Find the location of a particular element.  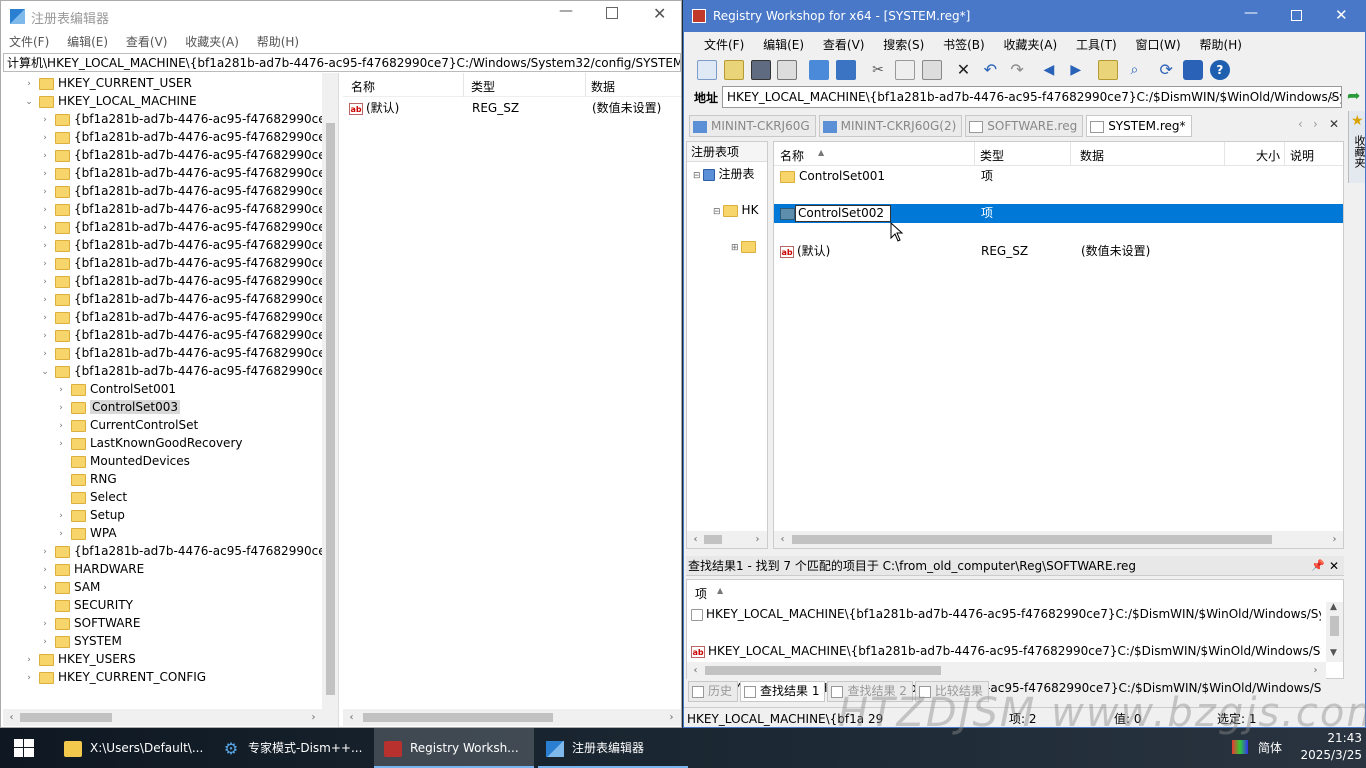

menu-help: 帮助(H) is located at coordinates (278, 42).